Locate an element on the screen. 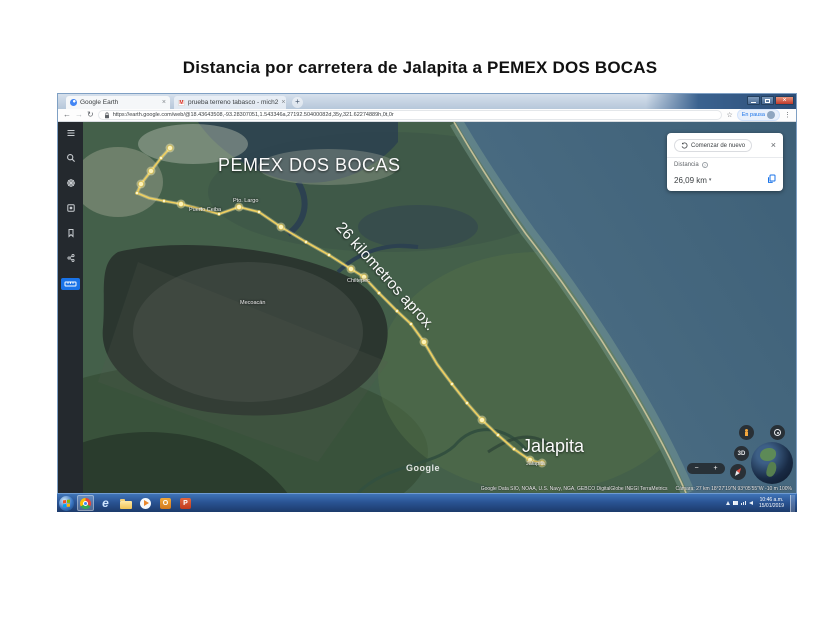  google-watermark: Google is located at coordinates (423, 468).